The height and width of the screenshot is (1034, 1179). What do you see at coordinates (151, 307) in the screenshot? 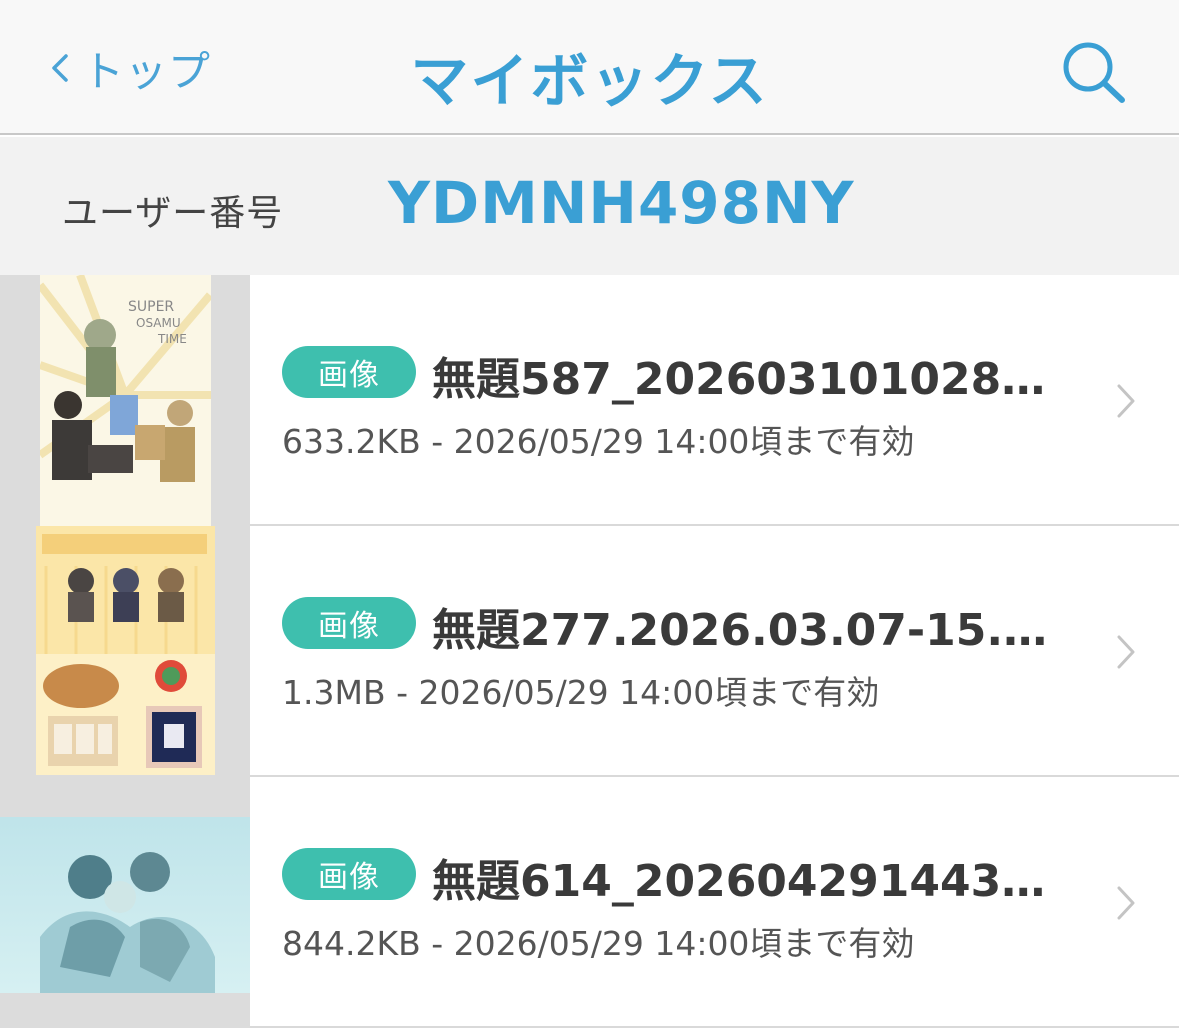
I see `svg-text: SUPER` at bounding box center [151, 307].